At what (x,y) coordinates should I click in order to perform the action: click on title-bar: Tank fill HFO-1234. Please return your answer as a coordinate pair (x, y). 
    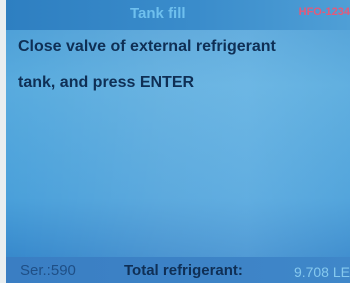
    Looking at the image, I should click on (178, 15).